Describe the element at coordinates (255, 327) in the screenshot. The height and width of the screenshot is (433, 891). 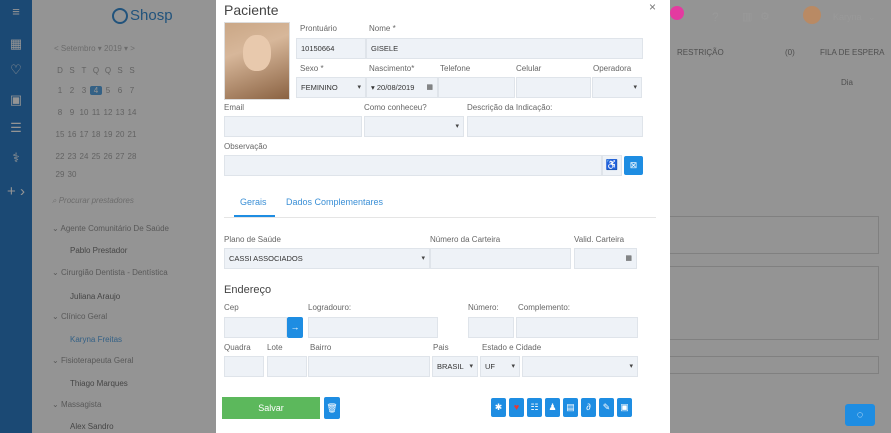
I see `cep-field` at that location.